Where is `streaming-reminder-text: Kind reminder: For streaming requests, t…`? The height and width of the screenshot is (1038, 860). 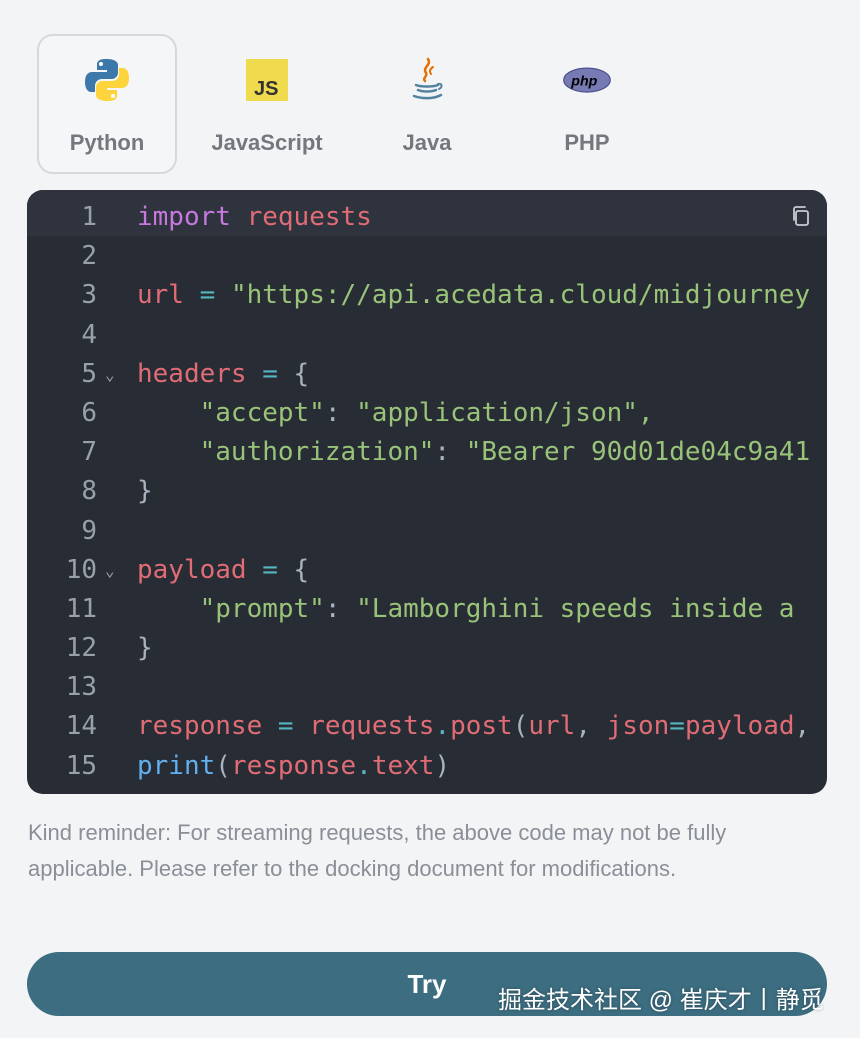 streaming-reminder-text: Kind reminder: For streaming requests, t… is located at coordinates (377, 850).